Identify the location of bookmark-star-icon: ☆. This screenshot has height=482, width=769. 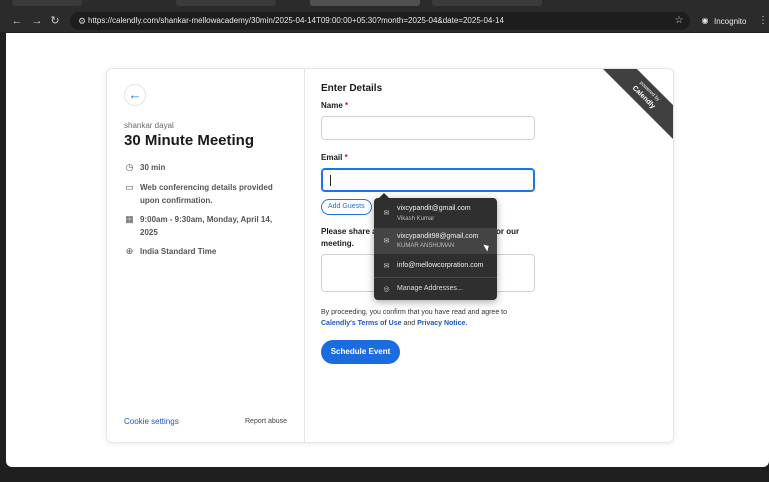
(679, 21).